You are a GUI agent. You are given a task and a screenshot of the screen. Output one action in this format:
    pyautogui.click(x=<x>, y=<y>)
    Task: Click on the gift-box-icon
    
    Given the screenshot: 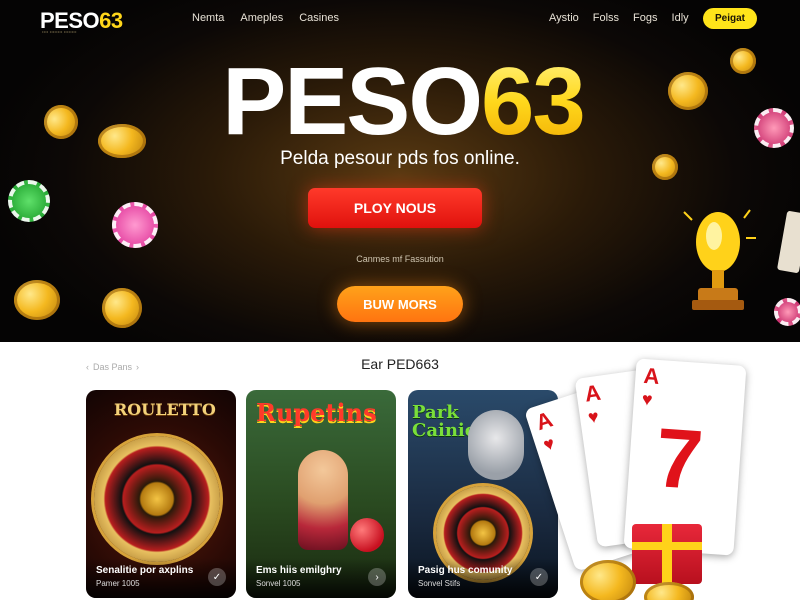 What is the action you would take?
    pyautogui.click(x=667, y=554)
    